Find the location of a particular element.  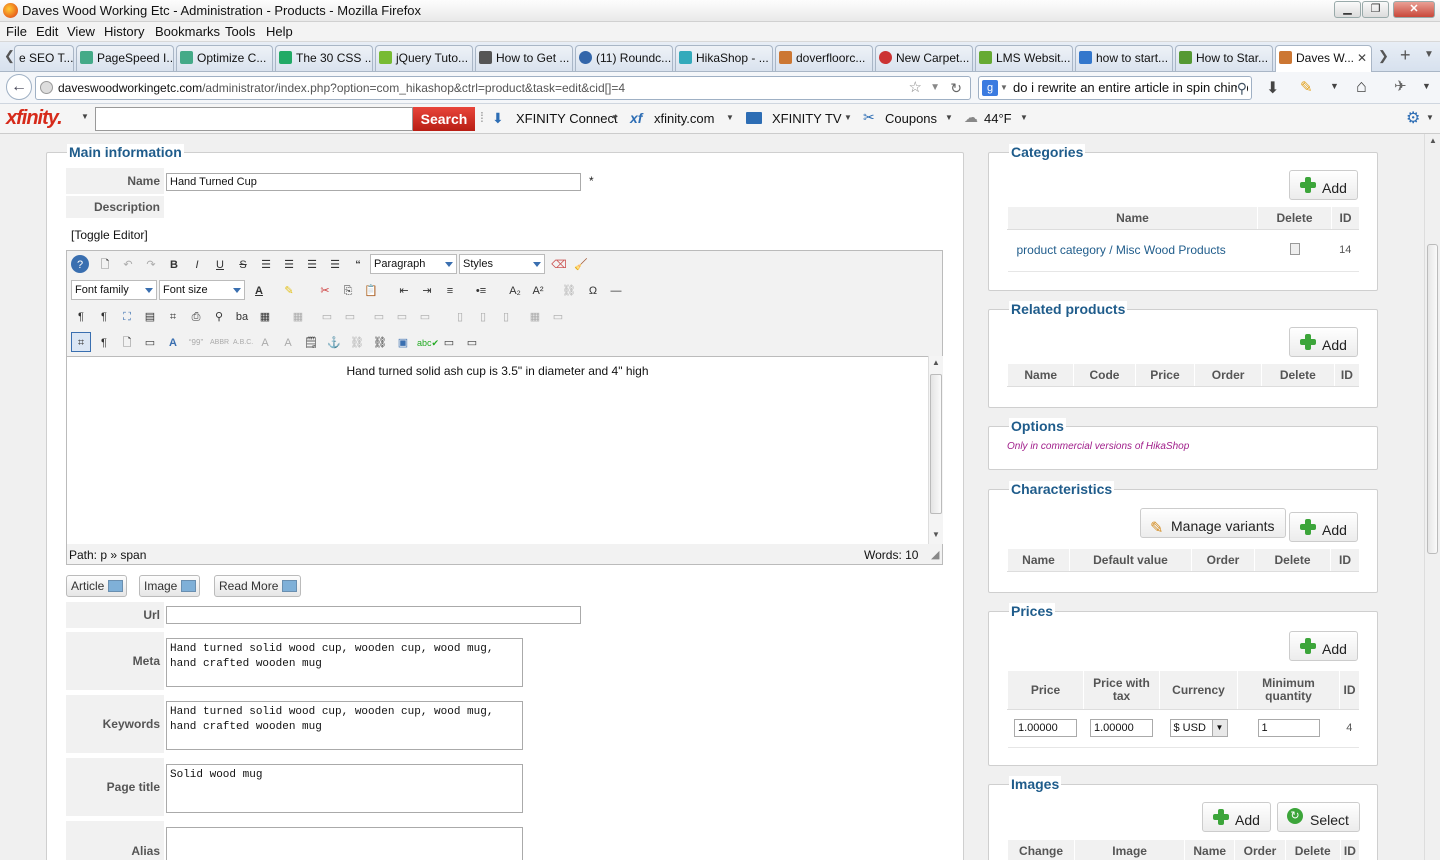

align-right-icon: ☰ is located at coordinates (335, 264).